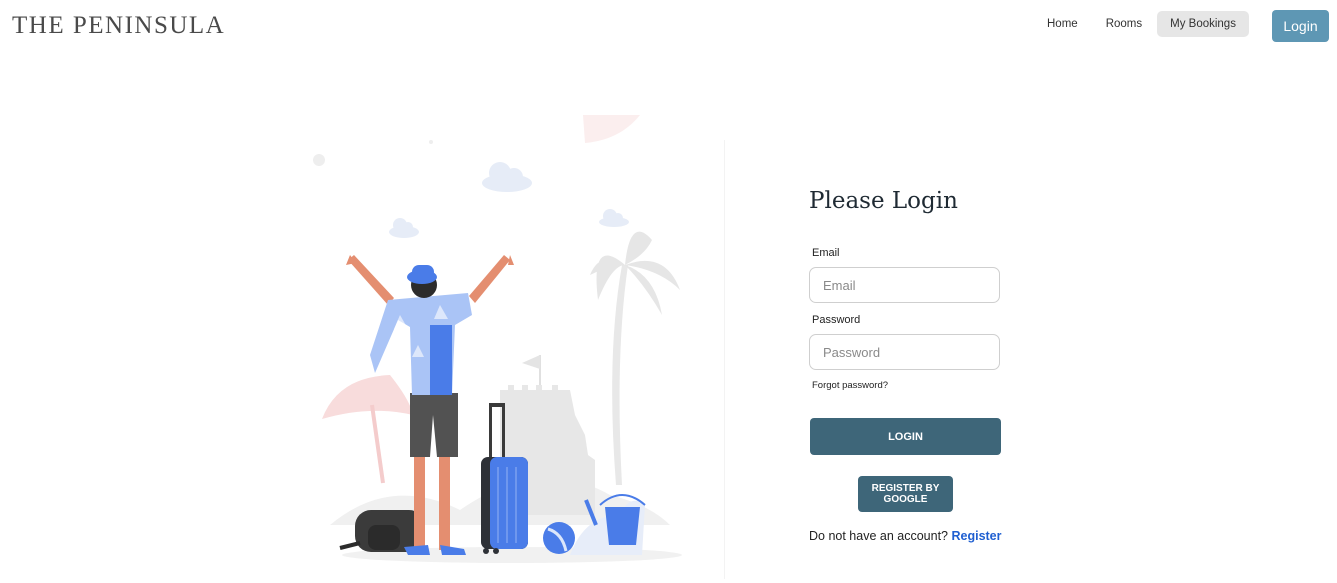 The height and width of the screenshot is (583, 1337). I want to click on email-label: Email, so click(826, 253).